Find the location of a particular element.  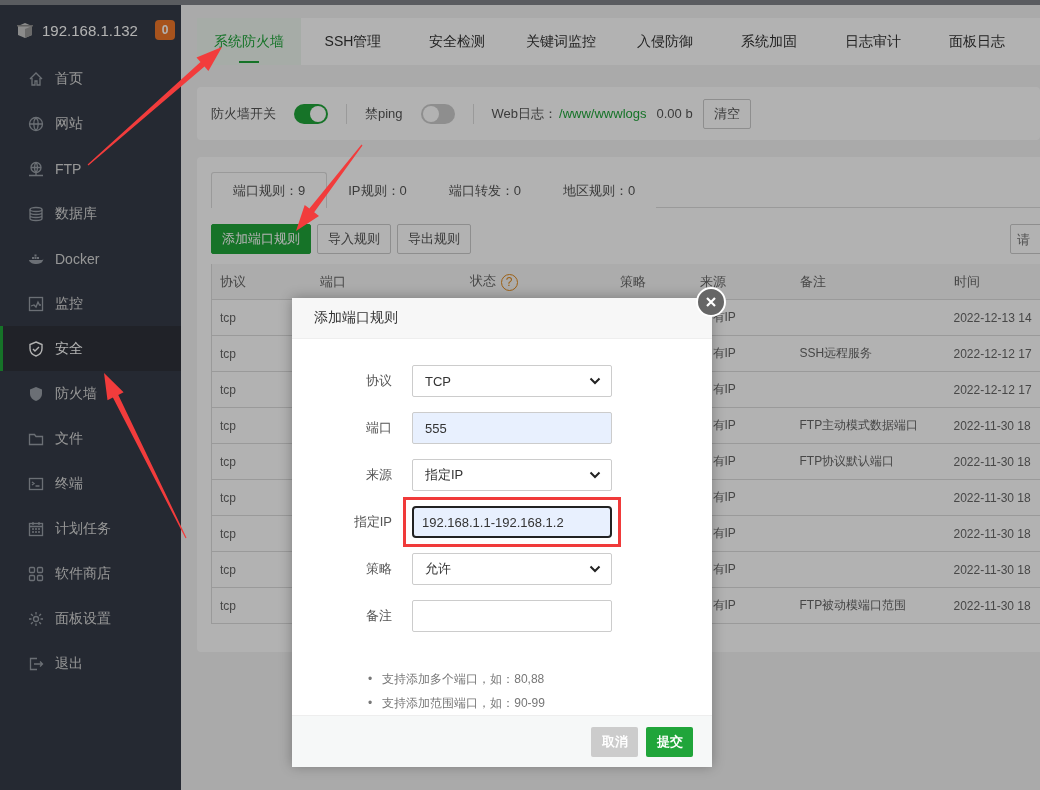

server-icon is located at coordinates (25, 30).